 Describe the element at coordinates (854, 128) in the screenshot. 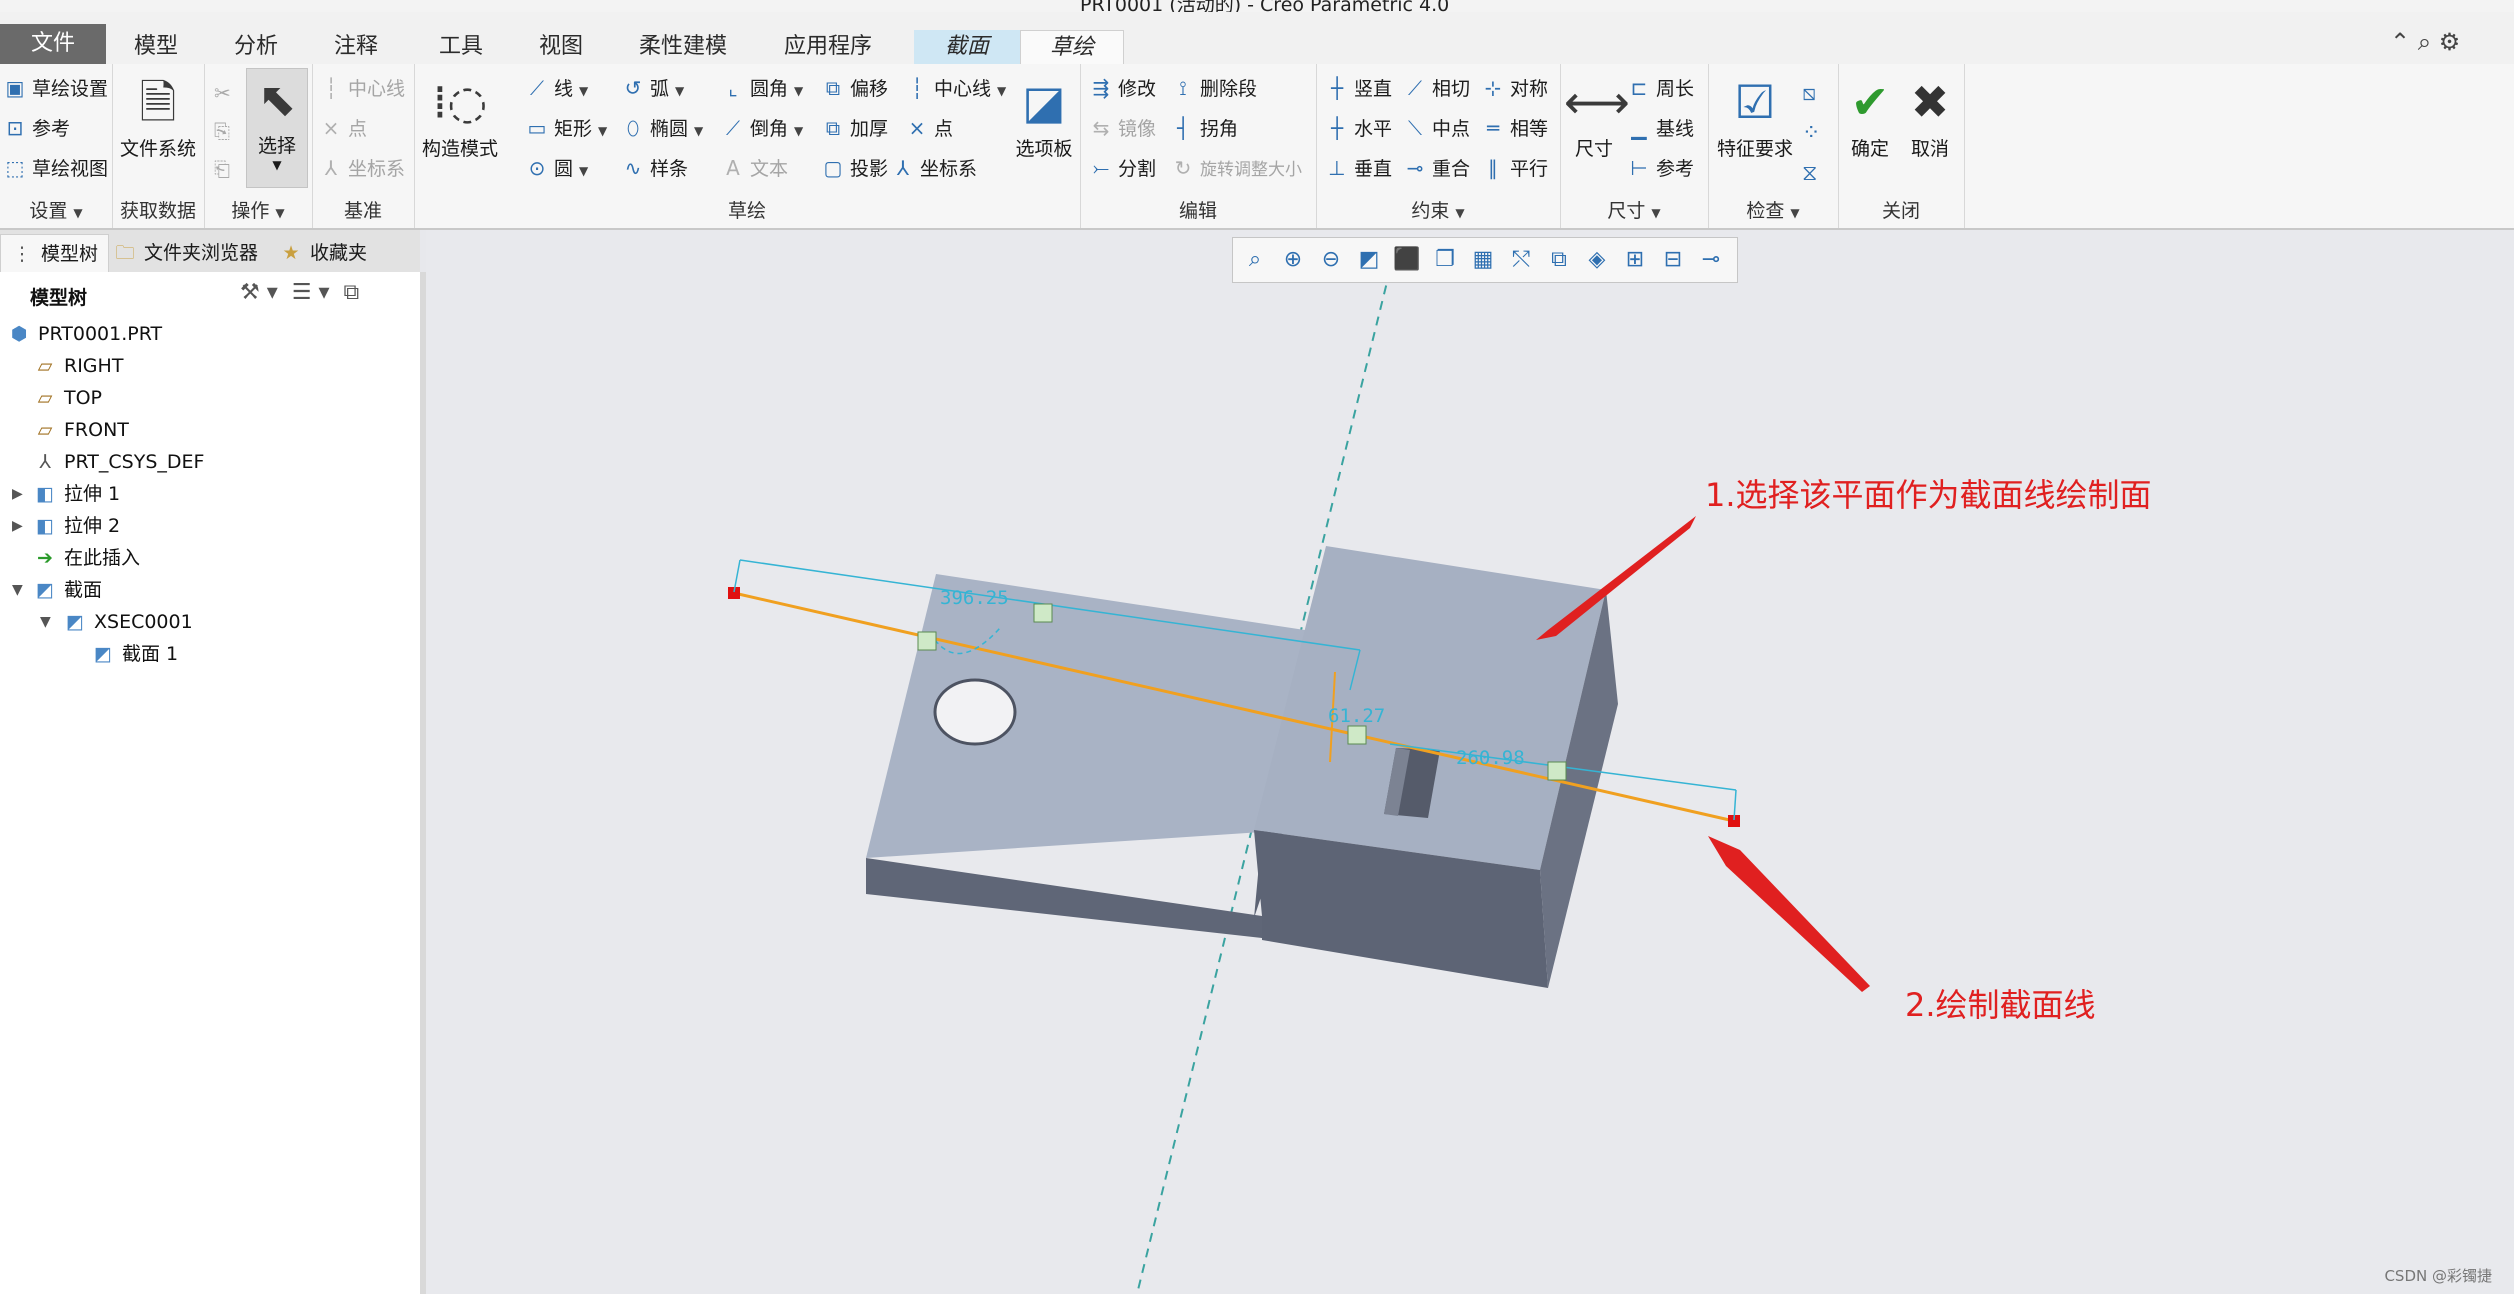

I see `thicken-button: ⧉ 加厚` at that location.